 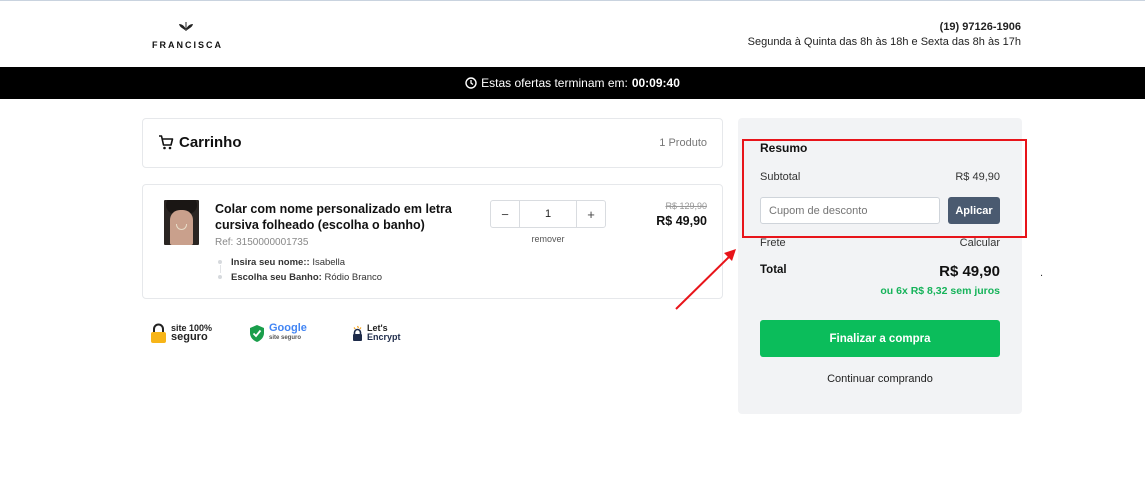 I want to click on lets-encrypt-text: Let's Encrypt, so click(x=384, y=333).